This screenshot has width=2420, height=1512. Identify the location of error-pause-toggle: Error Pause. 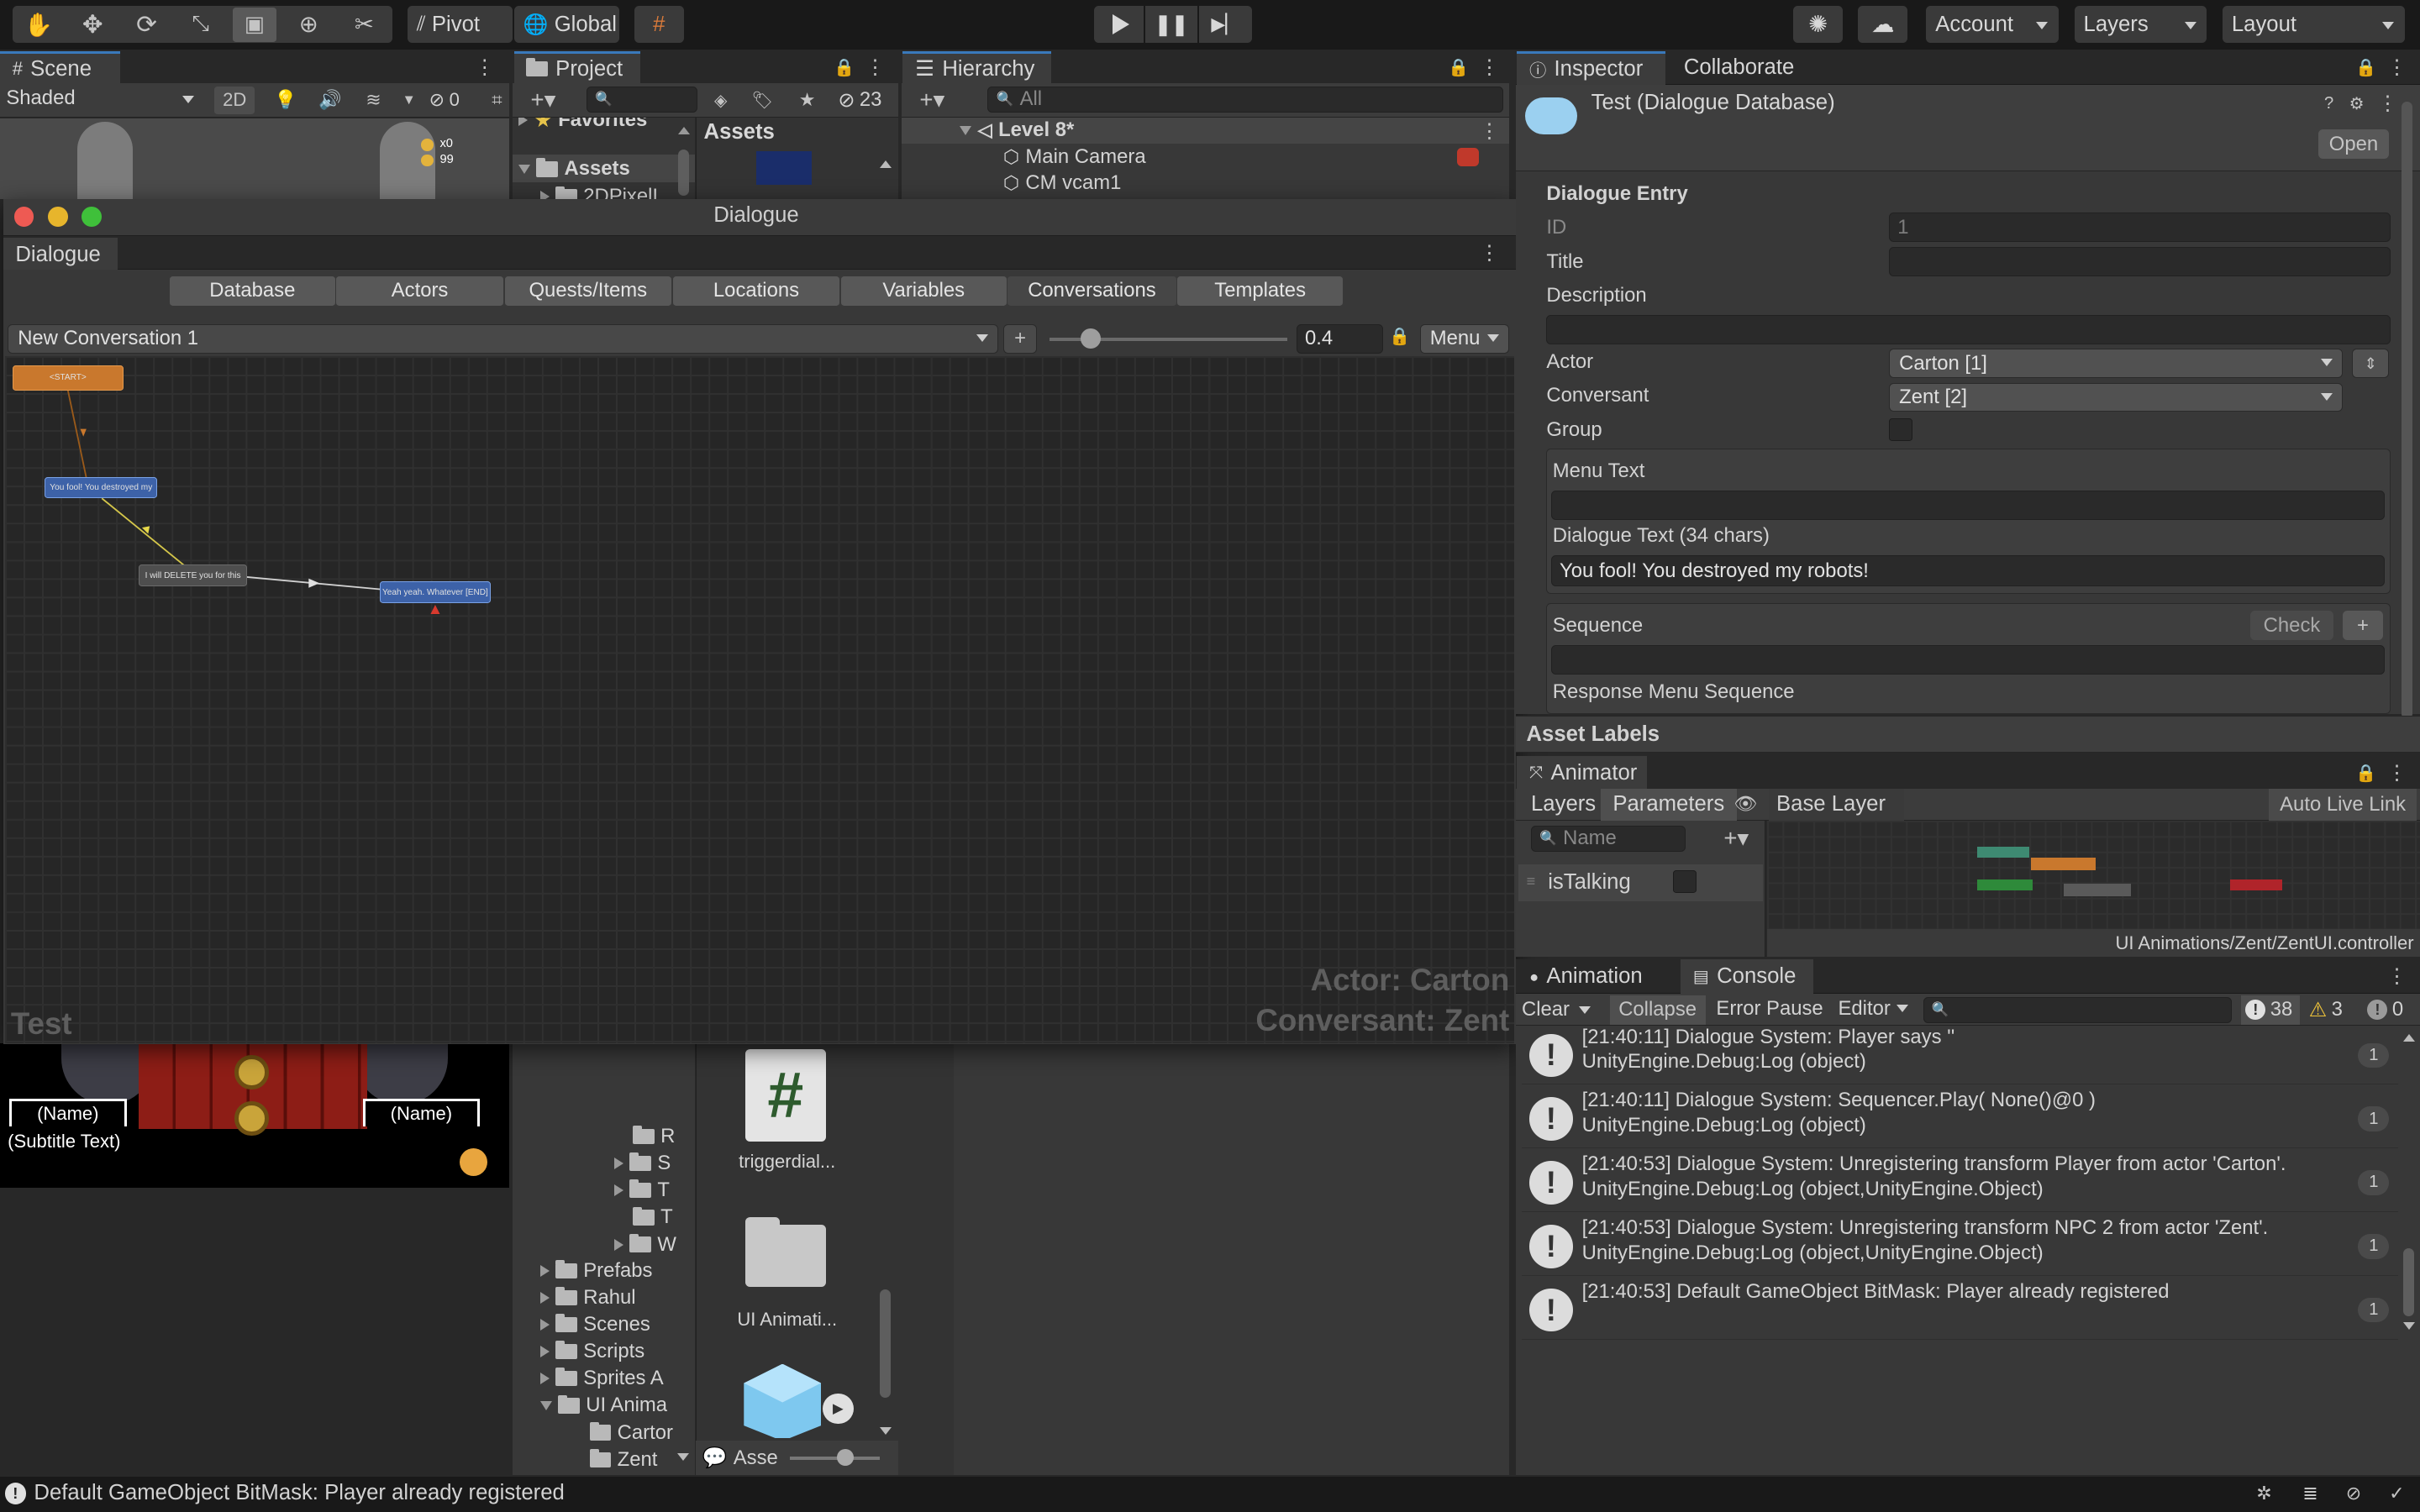
(1769, 1009).